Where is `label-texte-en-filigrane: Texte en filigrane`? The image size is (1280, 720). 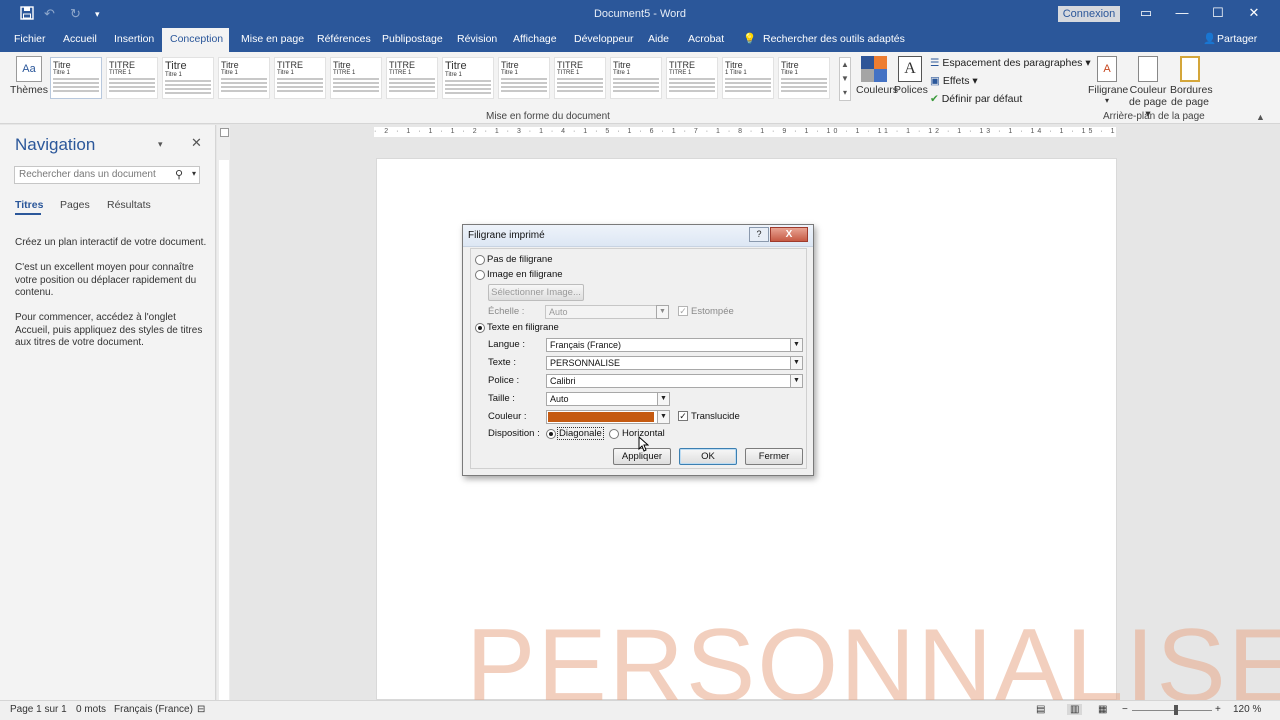
label-texte-en-filigrane: Texte en filigrane is located at coordinates (523, 327).